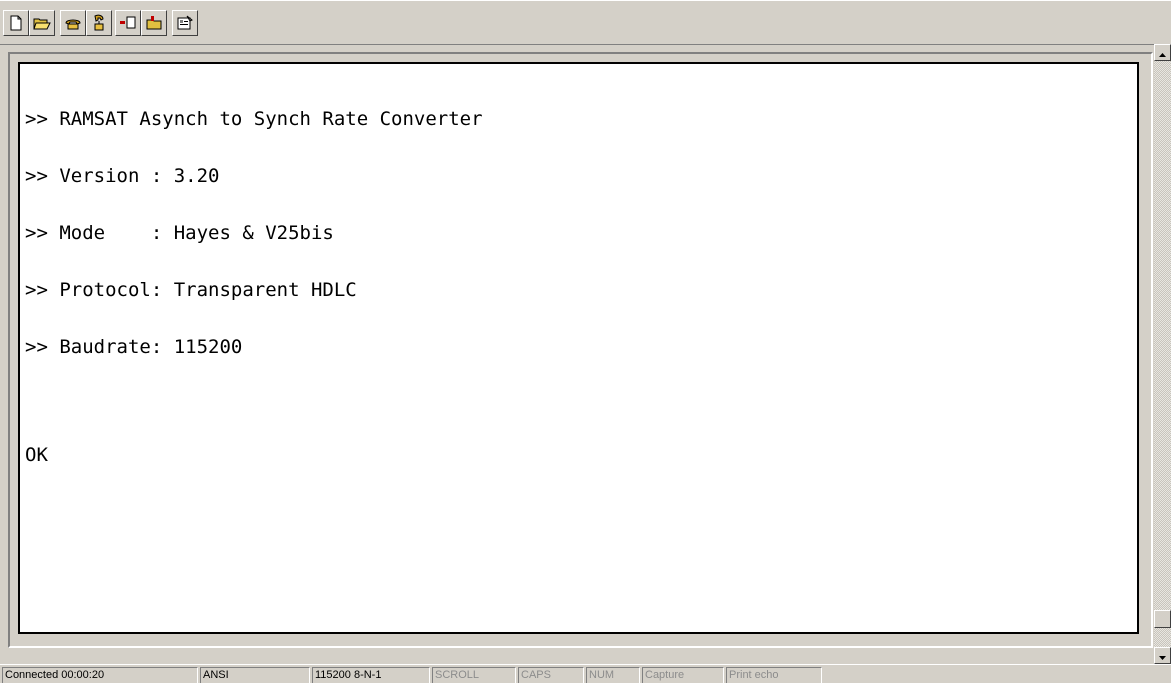 This screenshot has height=683, width=1171. I want to click on receive-button, so click(154, 23).